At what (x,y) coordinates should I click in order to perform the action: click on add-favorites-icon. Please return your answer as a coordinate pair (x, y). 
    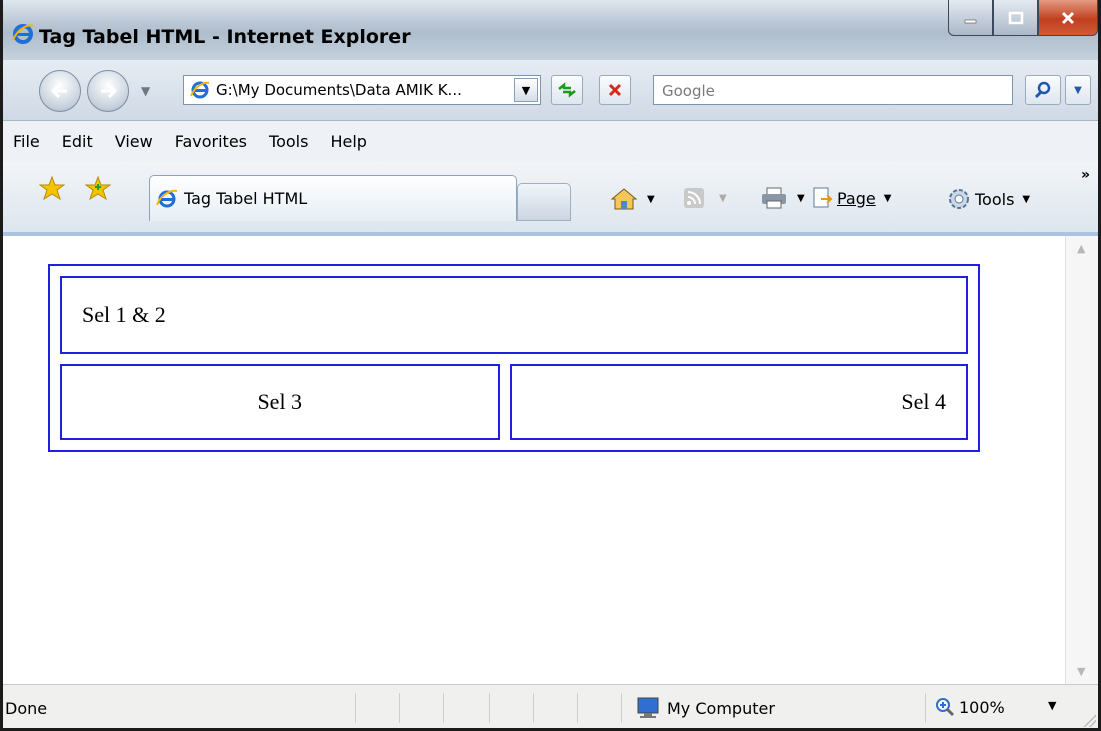
    Looking at the image, I should click on (98, 191).